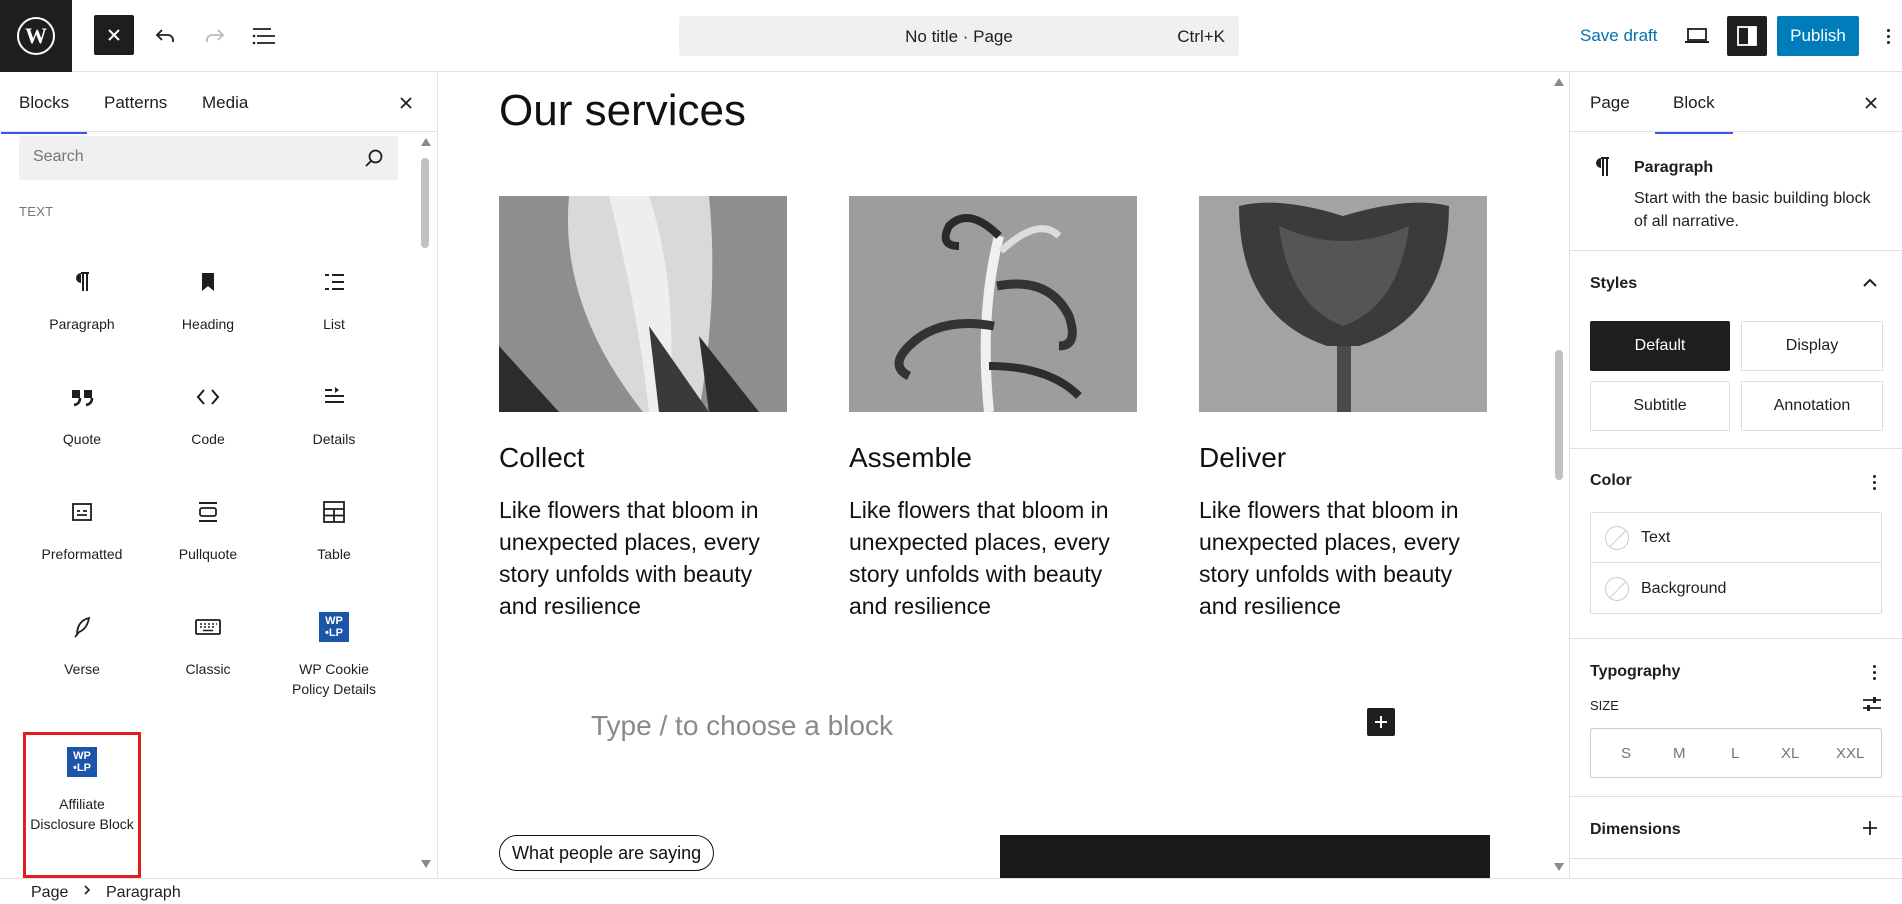 The width and height of the screenshot is (1902, 904). What do you see at coordinates (1245, 856) in the screenshot?
I see `testimonial-image` at bounding box center [1245, 856].